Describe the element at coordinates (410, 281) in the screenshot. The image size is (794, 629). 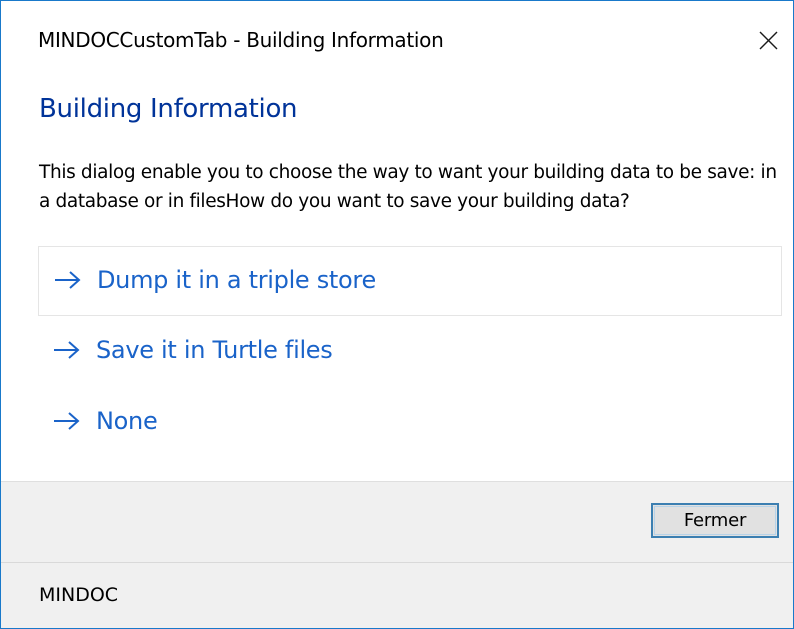
I see `command-link-triple-store: Dump it in a triple store` at that location.